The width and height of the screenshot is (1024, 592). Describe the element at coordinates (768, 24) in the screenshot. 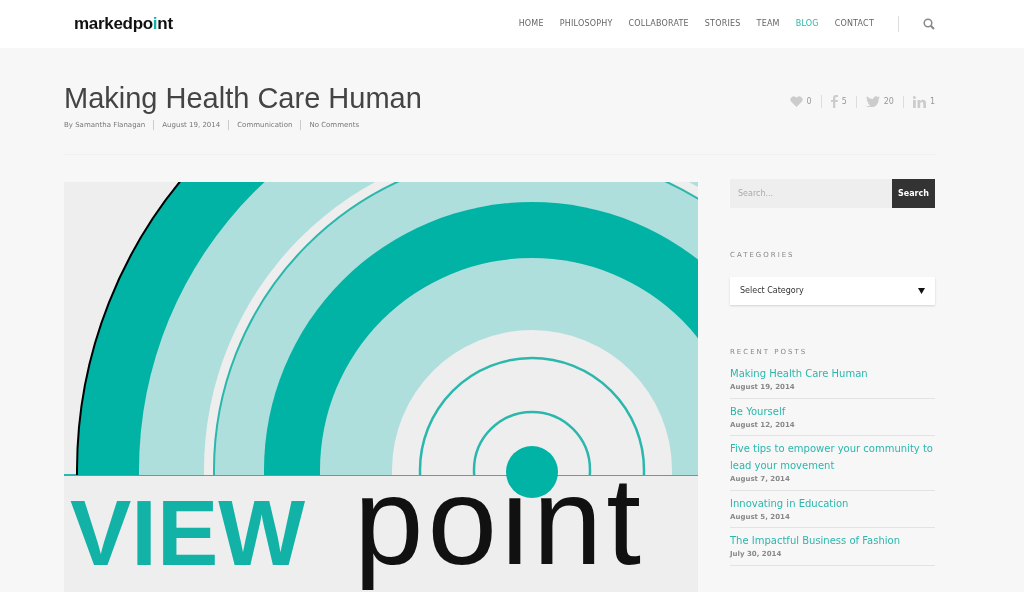

I see `nav-link: TEAM` at that location.